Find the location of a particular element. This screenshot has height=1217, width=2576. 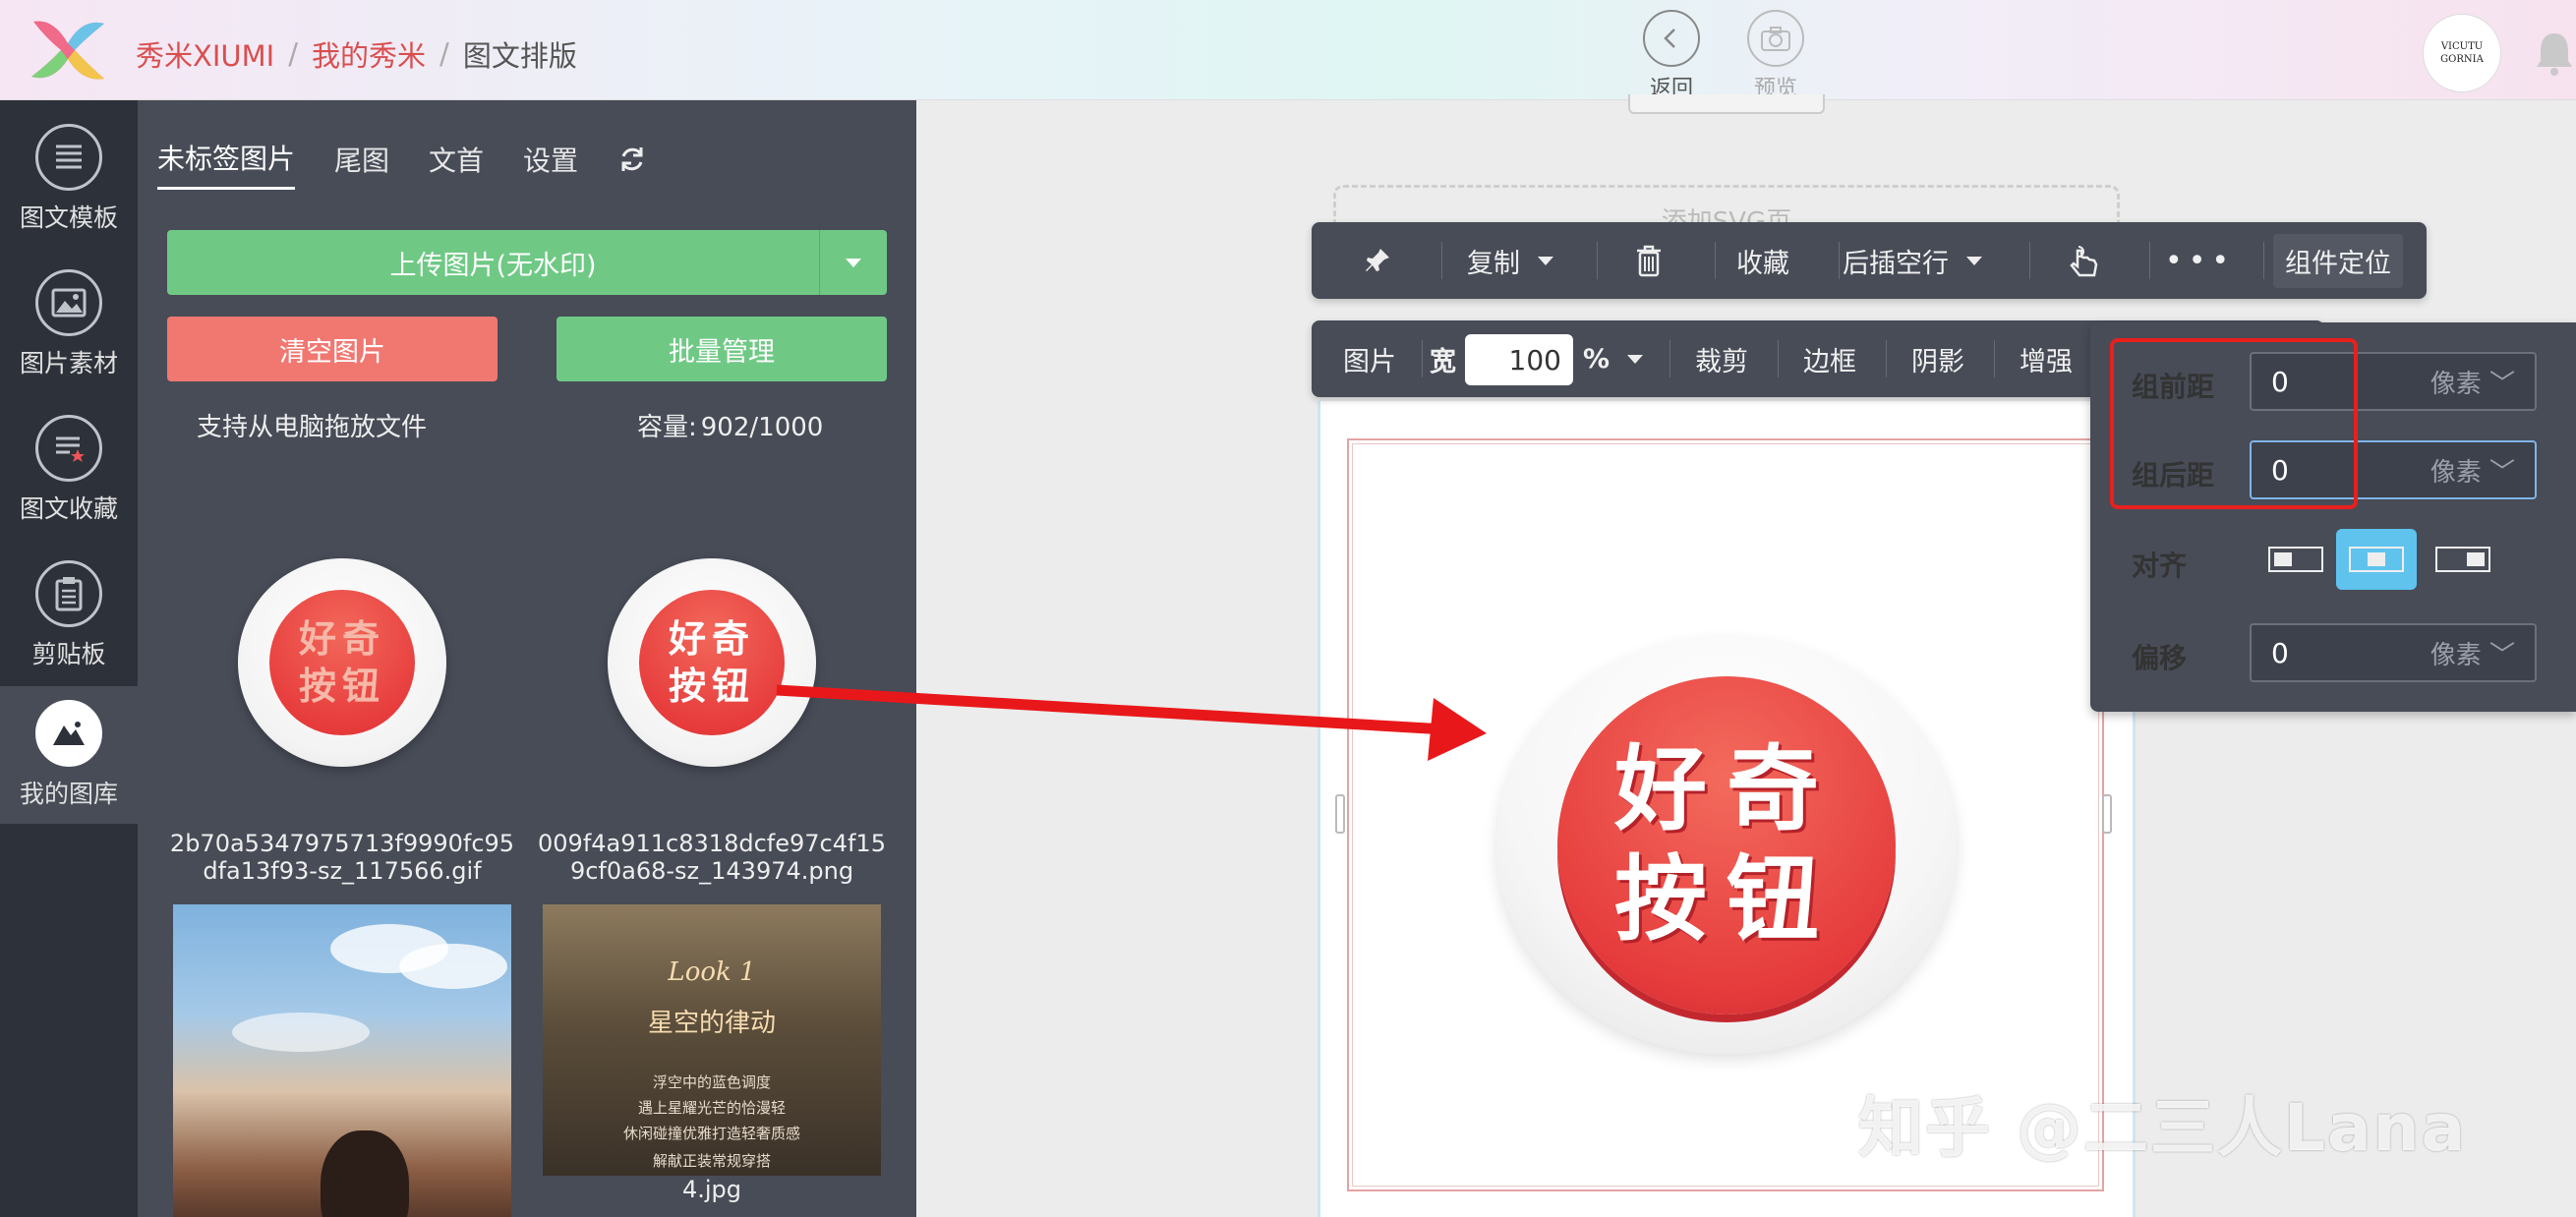

left-nav: 图文模板 图片素材 图文收藏 剪贴板 我的图库 is located at coordinates (69, 658).